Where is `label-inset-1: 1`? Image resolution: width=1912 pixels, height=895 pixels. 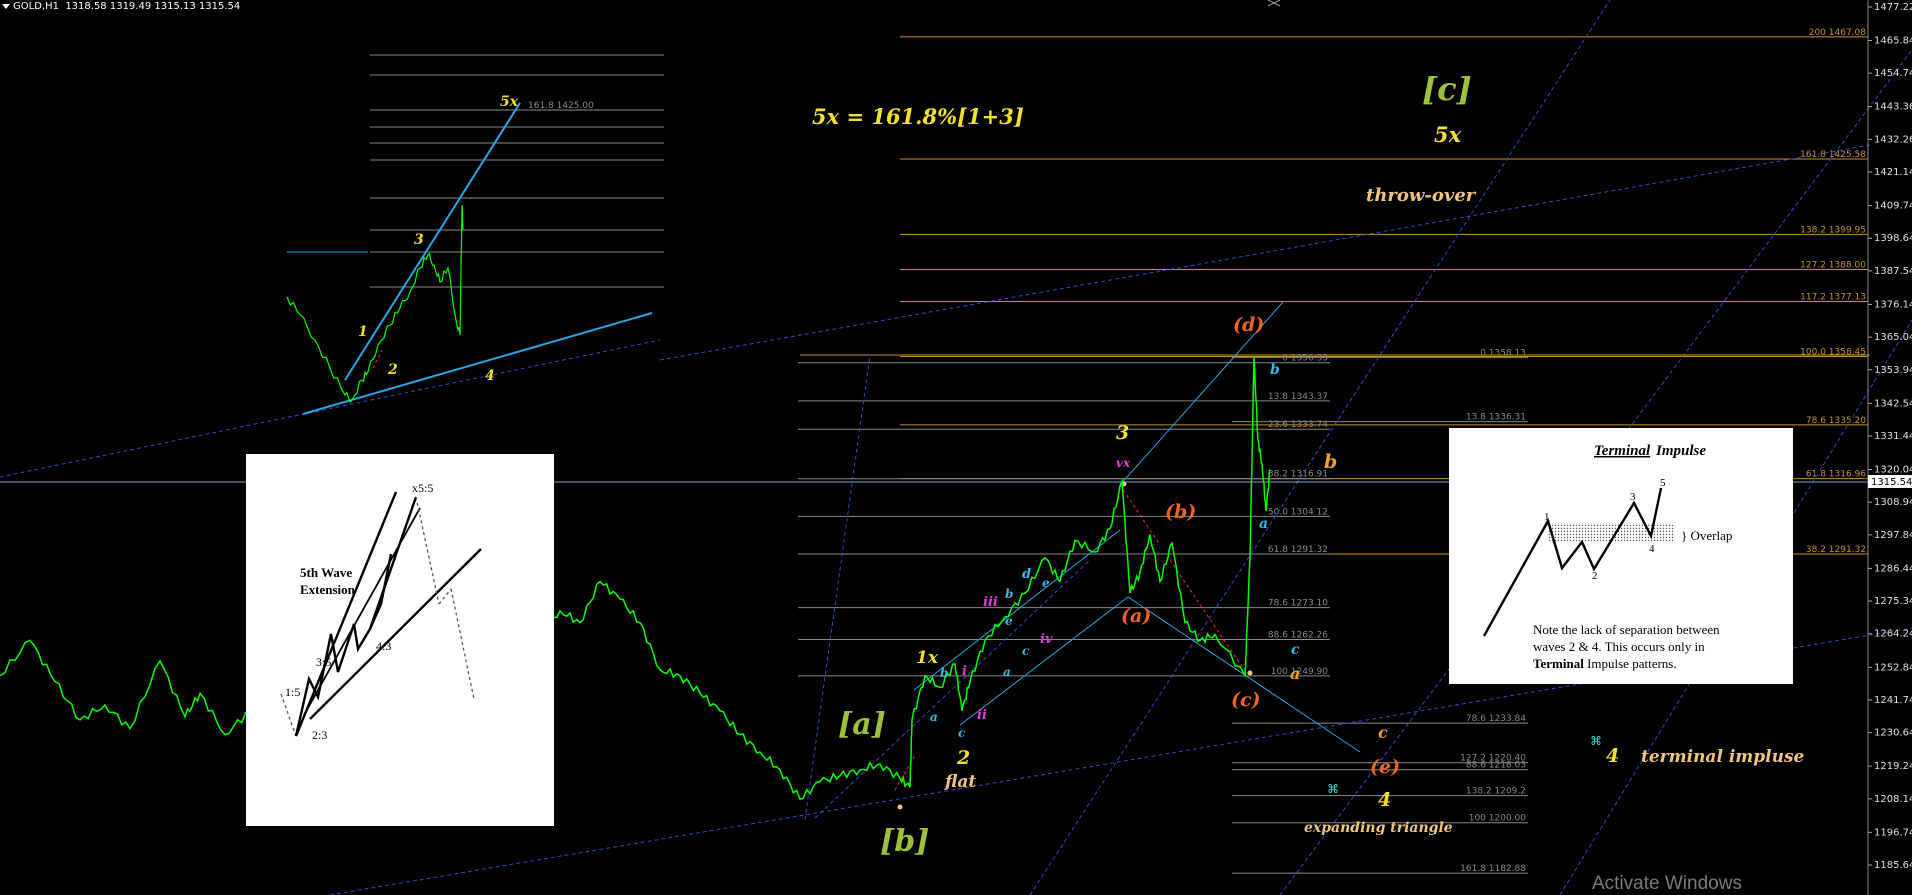
label-inset-1: 1 is located at coordinates (363, 332).